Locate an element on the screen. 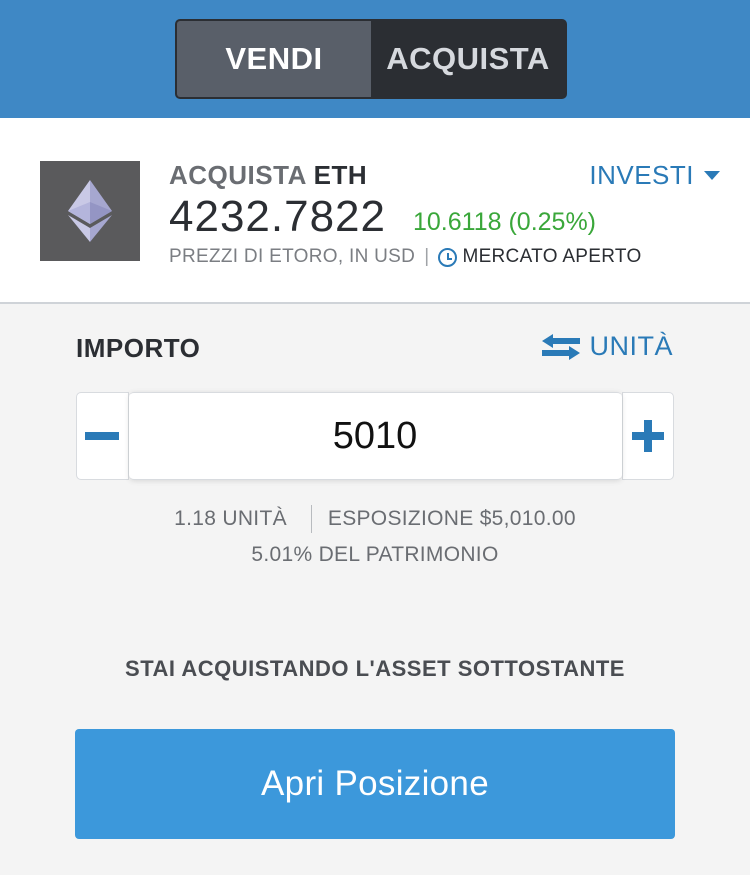 This screenshot has width=750, height=875. market-status: MERCATO APERTO is located at coordinates (552, 256).